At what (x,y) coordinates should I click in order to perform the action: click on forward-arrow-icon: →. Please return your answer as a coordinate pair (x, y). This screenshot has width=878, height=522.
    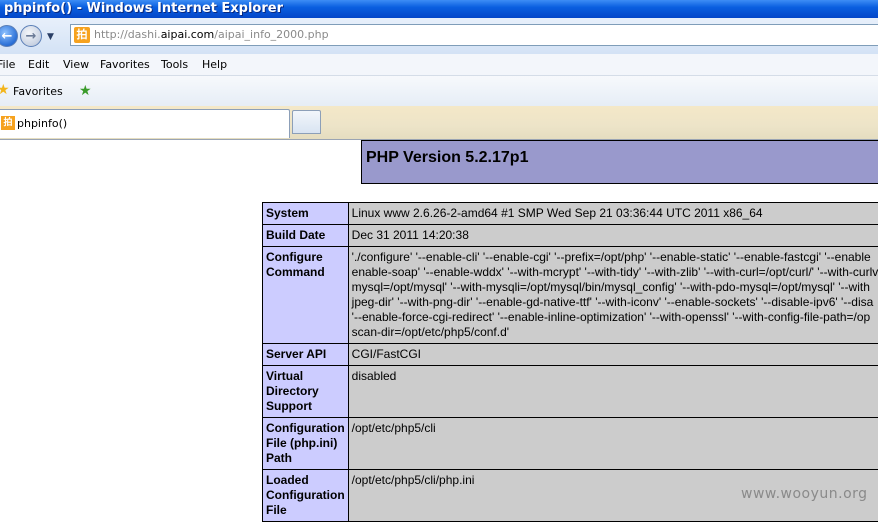
    Looking at the image, I should click on (31, 36).